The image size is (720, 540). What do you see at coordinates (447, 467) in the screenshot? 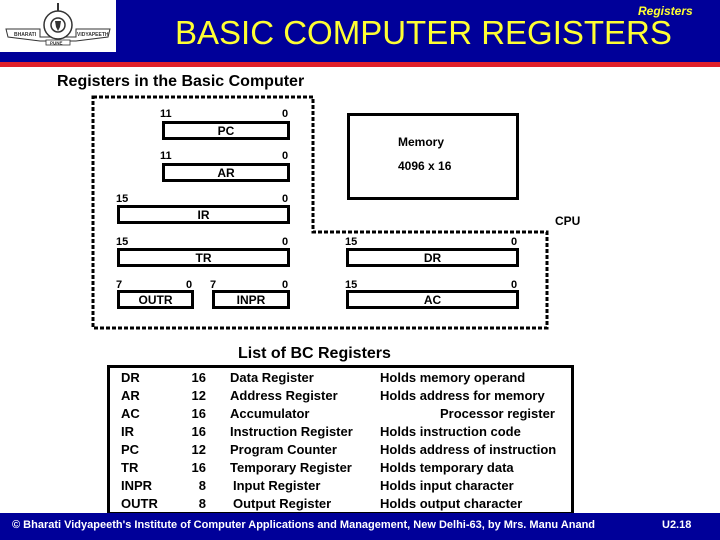
I see `register-description: Holds temporary data` at bounding box center [447, 467].